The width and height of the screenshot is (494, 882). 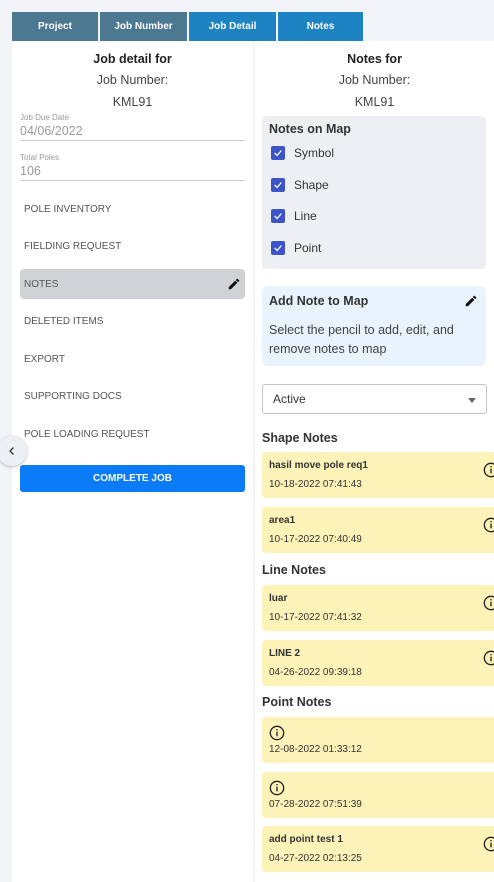 I want to click on chevron-left-icon, so click(x=11, y=451).